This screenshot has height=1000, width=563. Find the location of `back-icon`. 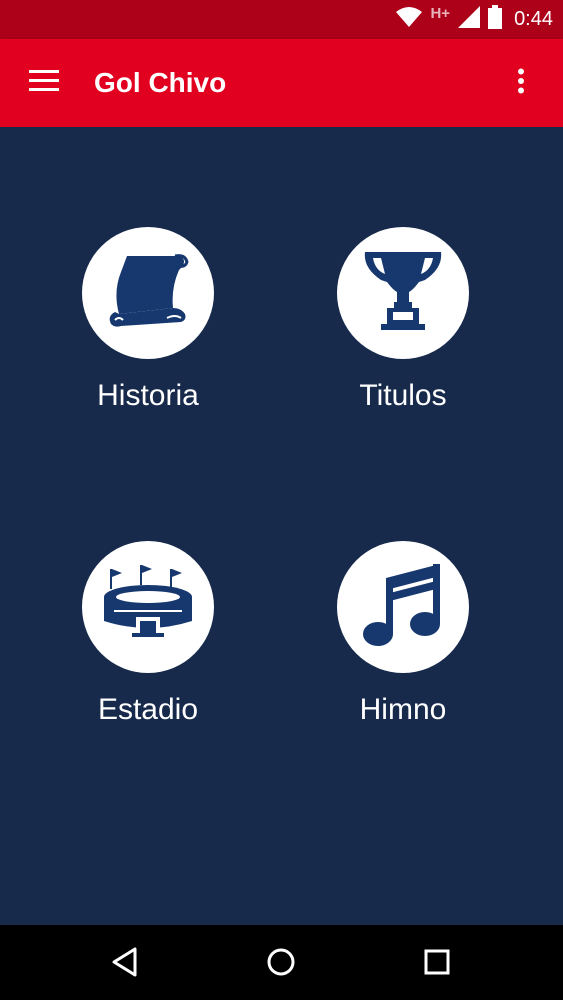

back-icon is located at coordinates (125, 964).